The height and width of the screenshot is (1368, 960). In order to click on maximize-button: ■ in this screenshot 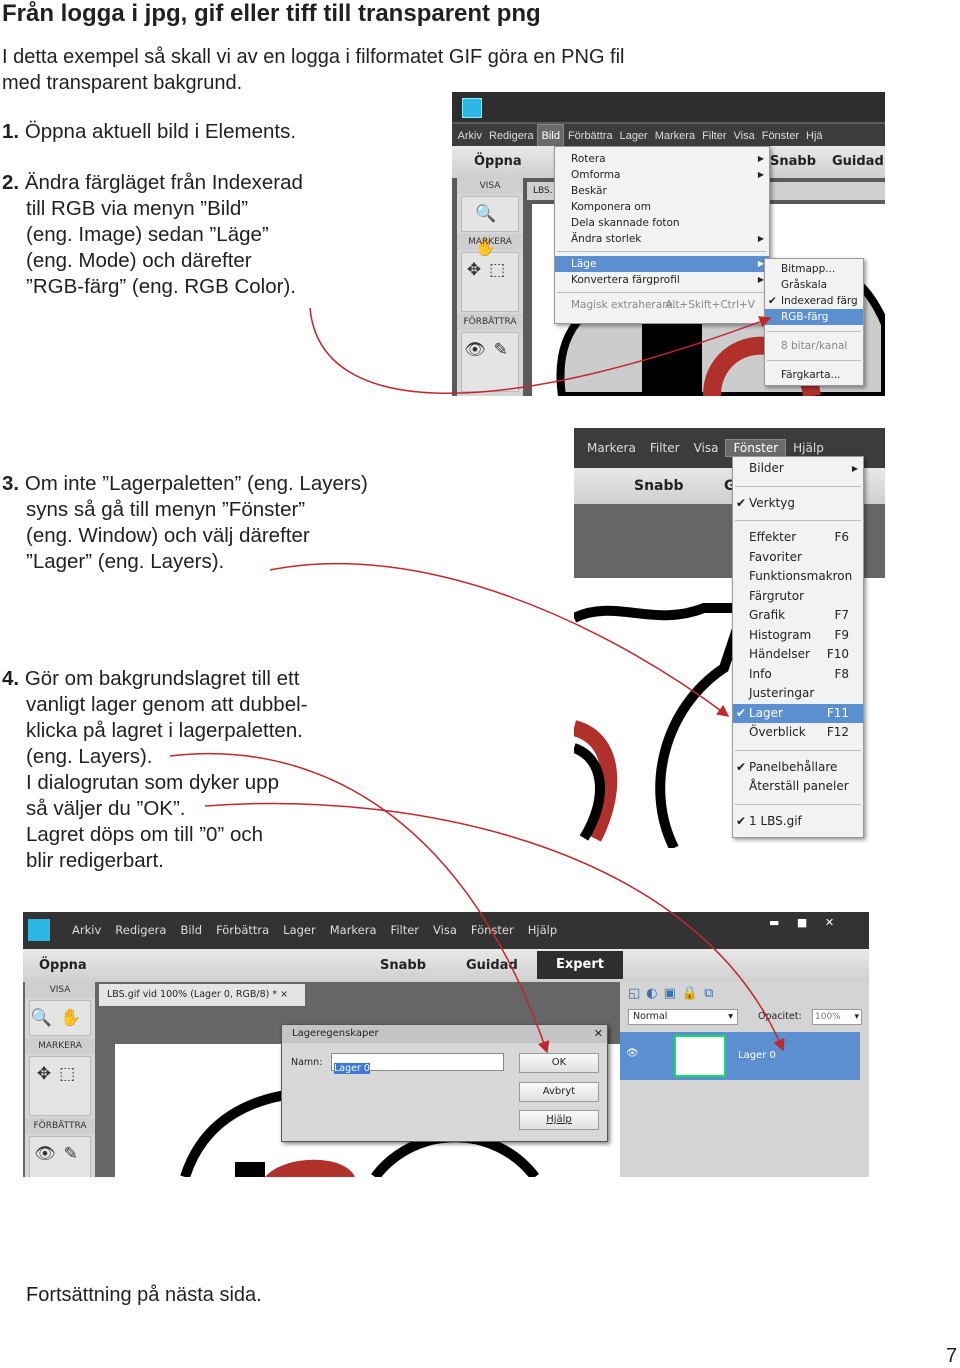, I will do `click(802, 922)`.